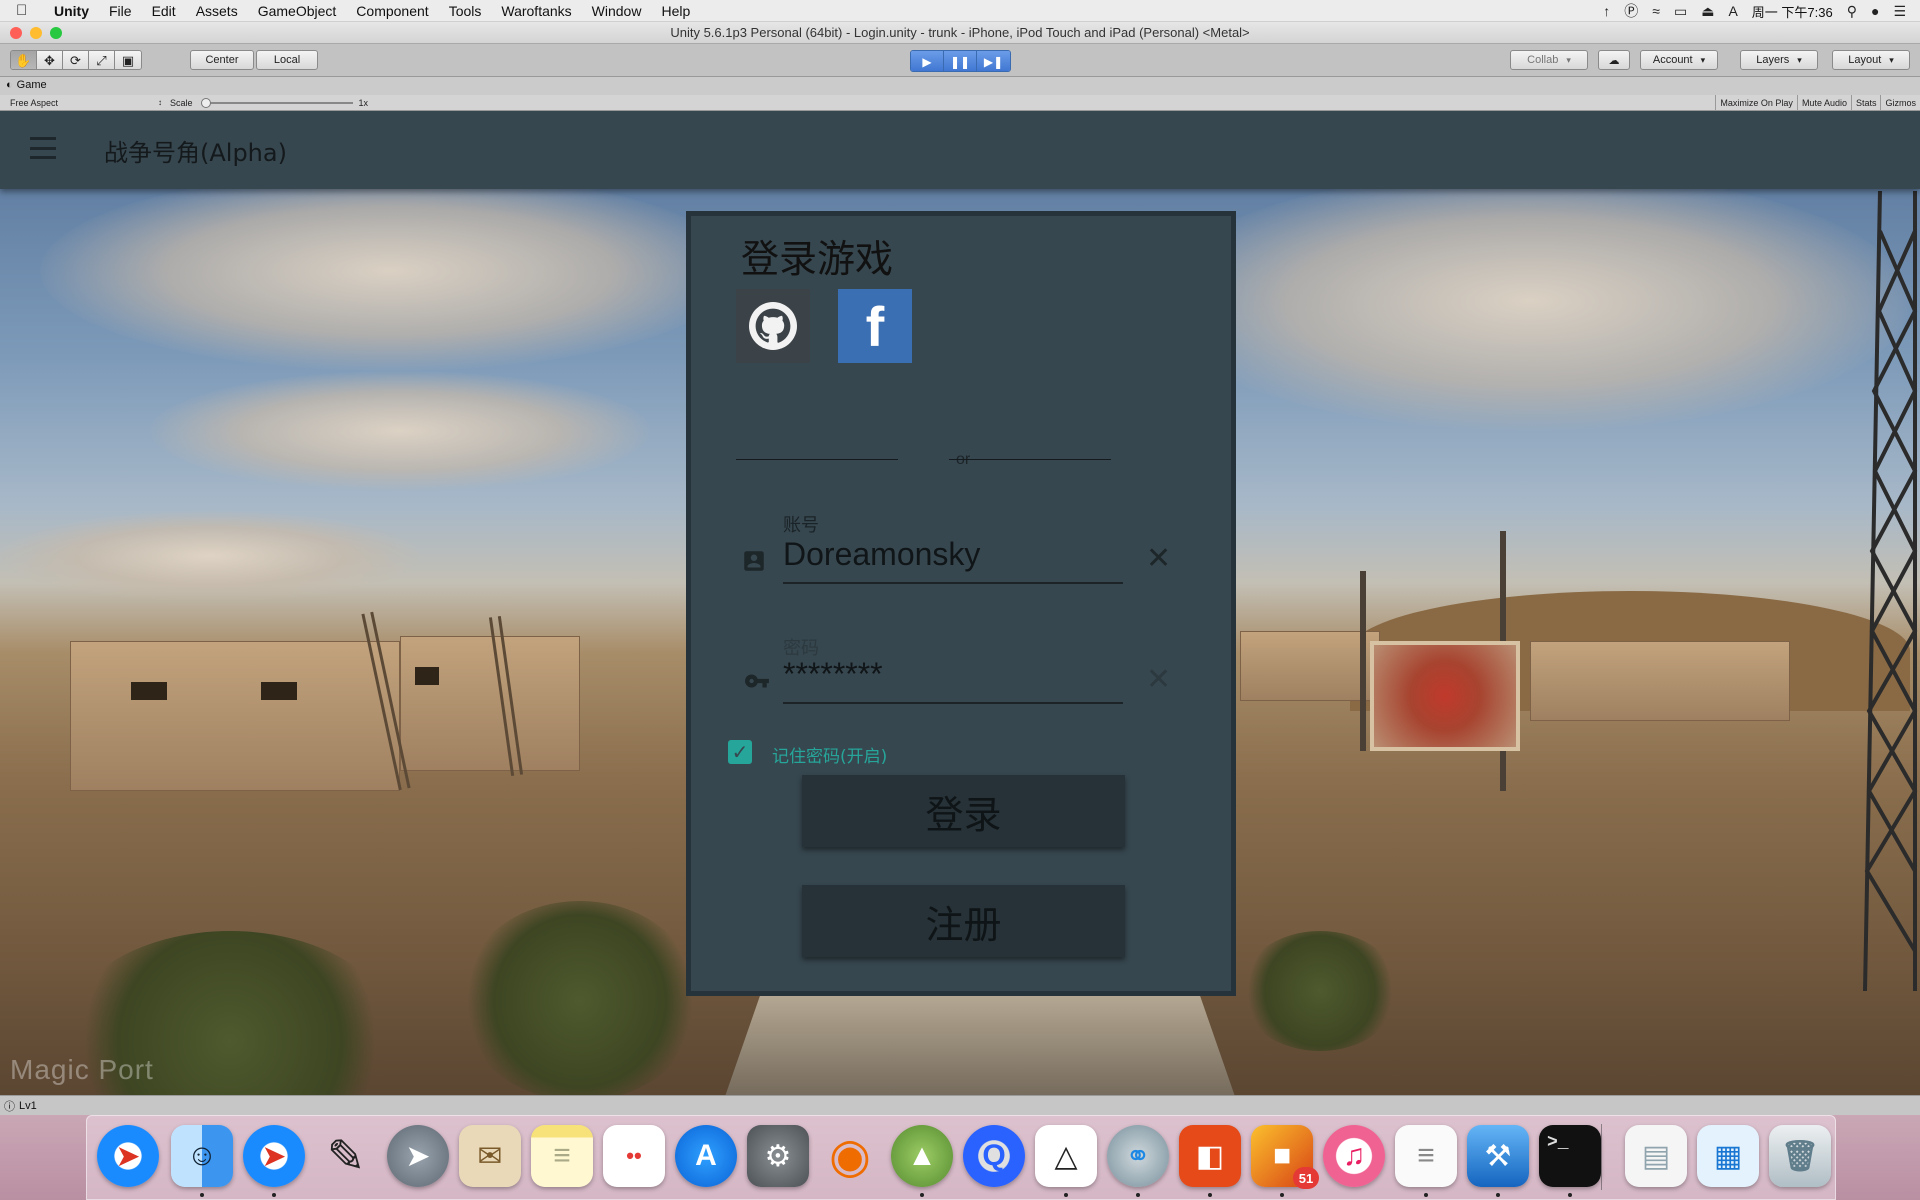 The image size is (1920, 1200). I want to click on airplay-icon: ▭, so click(1680, 11).